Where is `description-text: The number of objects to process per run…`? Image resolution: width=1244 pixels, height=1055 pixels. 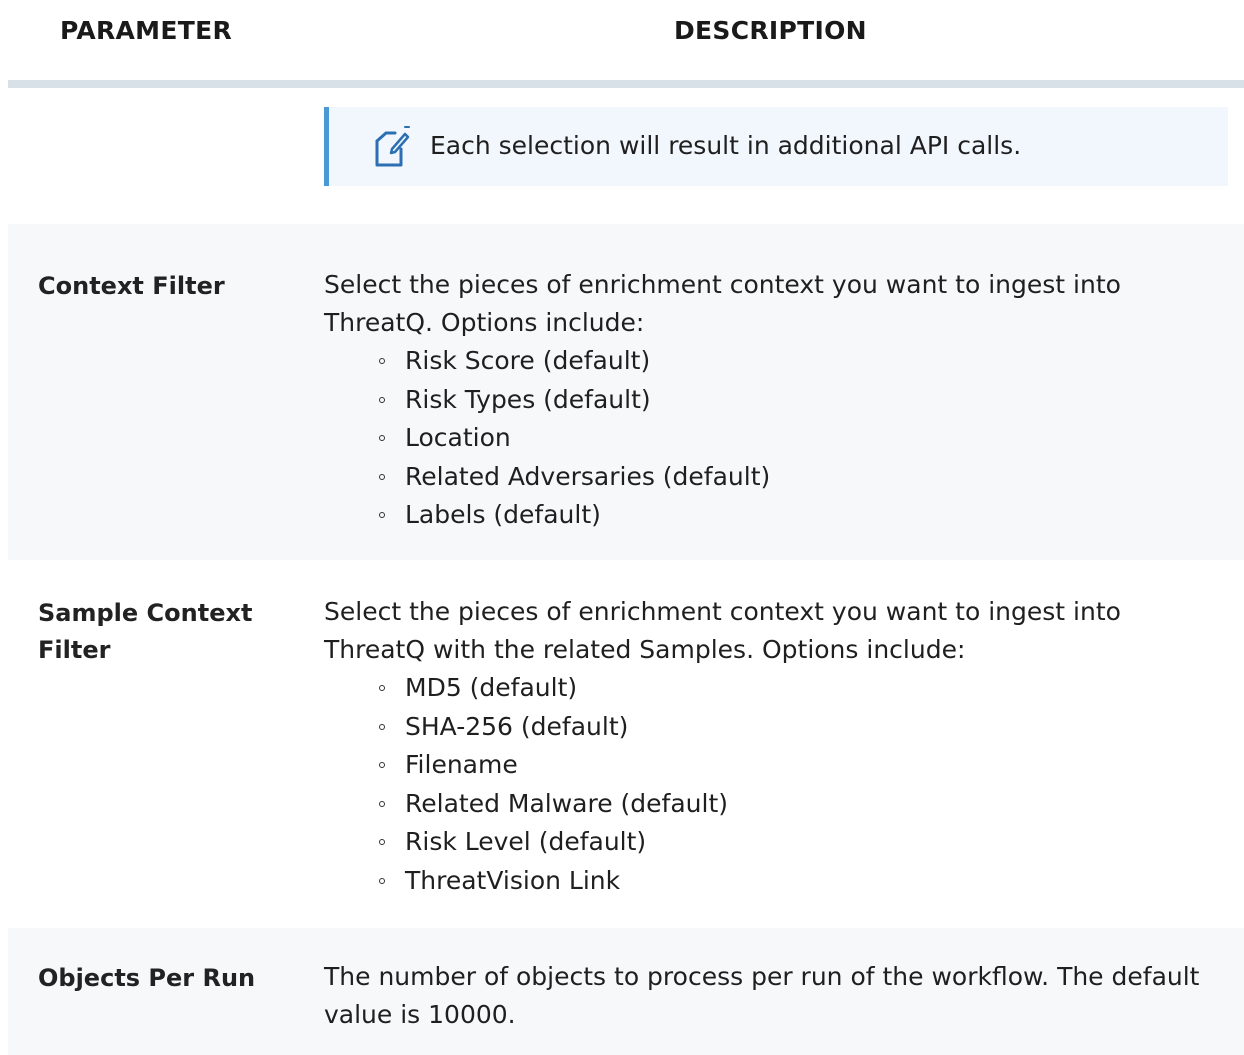
description-text: The number of objects to process per run… is located at coordinates (762, 995).